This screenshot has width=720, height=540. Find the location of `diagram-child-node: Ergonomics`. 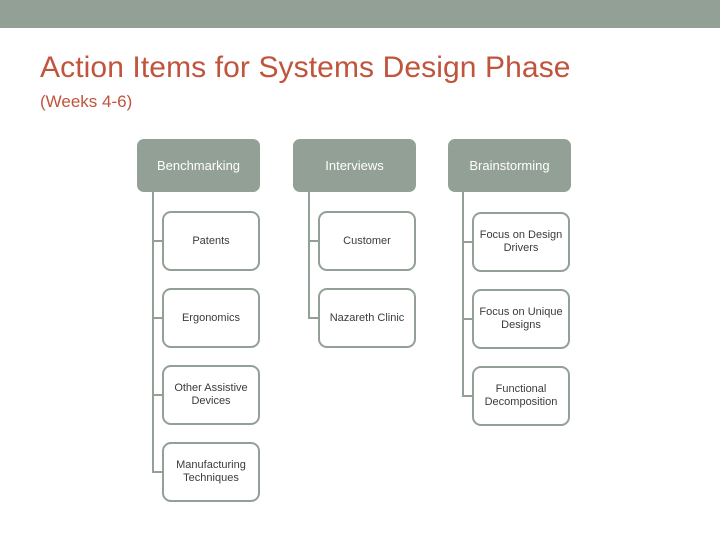

diagram-child-node: Ergonomics is located at coordinates (211, 318).